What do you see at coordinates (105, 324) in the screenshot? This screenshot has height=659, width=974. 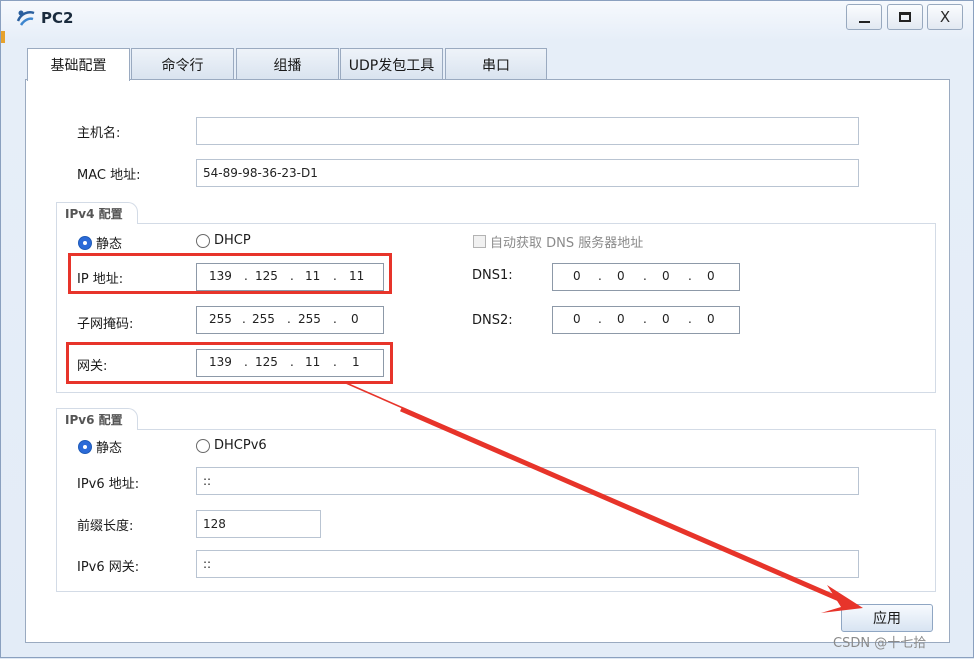 I see `subnet-mask-label: 子网掩码:` at bounding box center [105, 324].